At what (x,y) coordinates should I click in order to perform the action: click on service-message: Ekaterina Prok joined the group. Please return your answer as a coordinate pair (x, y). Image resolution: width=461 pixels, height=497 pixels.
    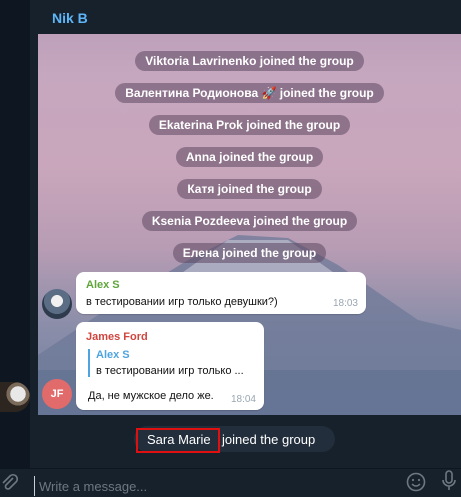
    Looking at the image, I should click on (249, 125).